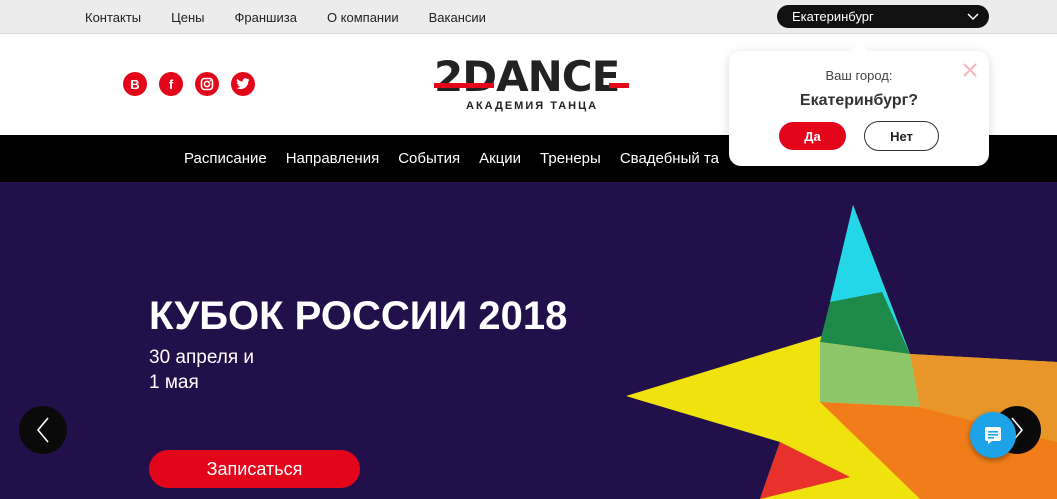 This screenshot has height=499, width=1057. What do you see at coordinates (570, 158) in the screenshot?
I see `nav-item-trainers: Тренеры` at bounding box center [570, 158].